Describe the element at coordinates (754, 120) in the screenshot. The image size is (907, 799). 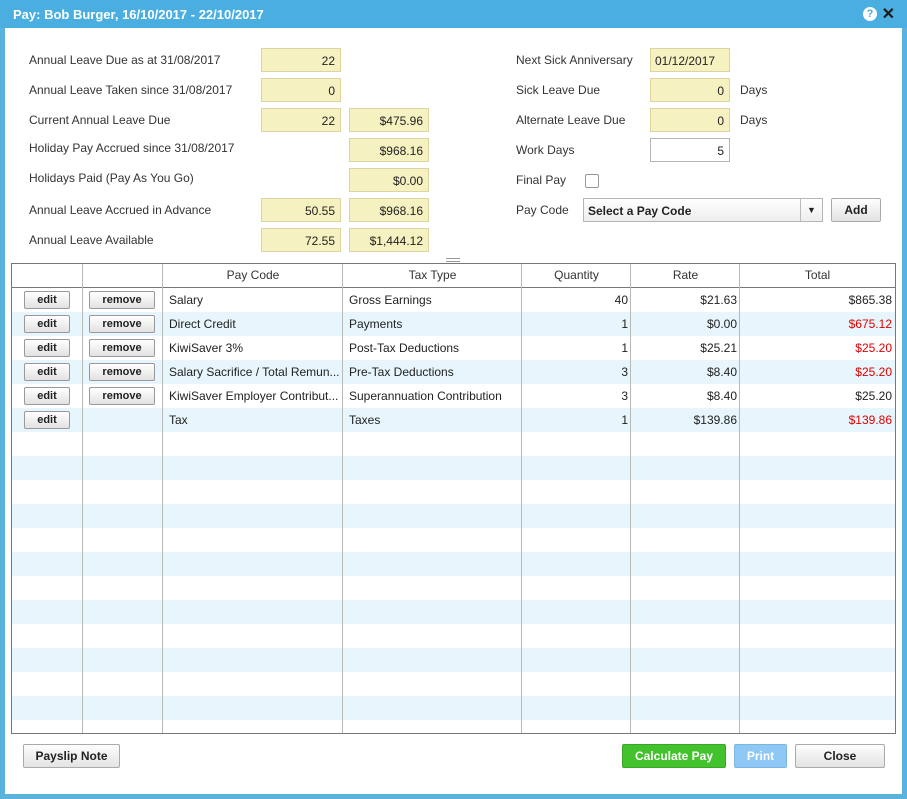
I see `alternate-leave-unit: Days` at that location.